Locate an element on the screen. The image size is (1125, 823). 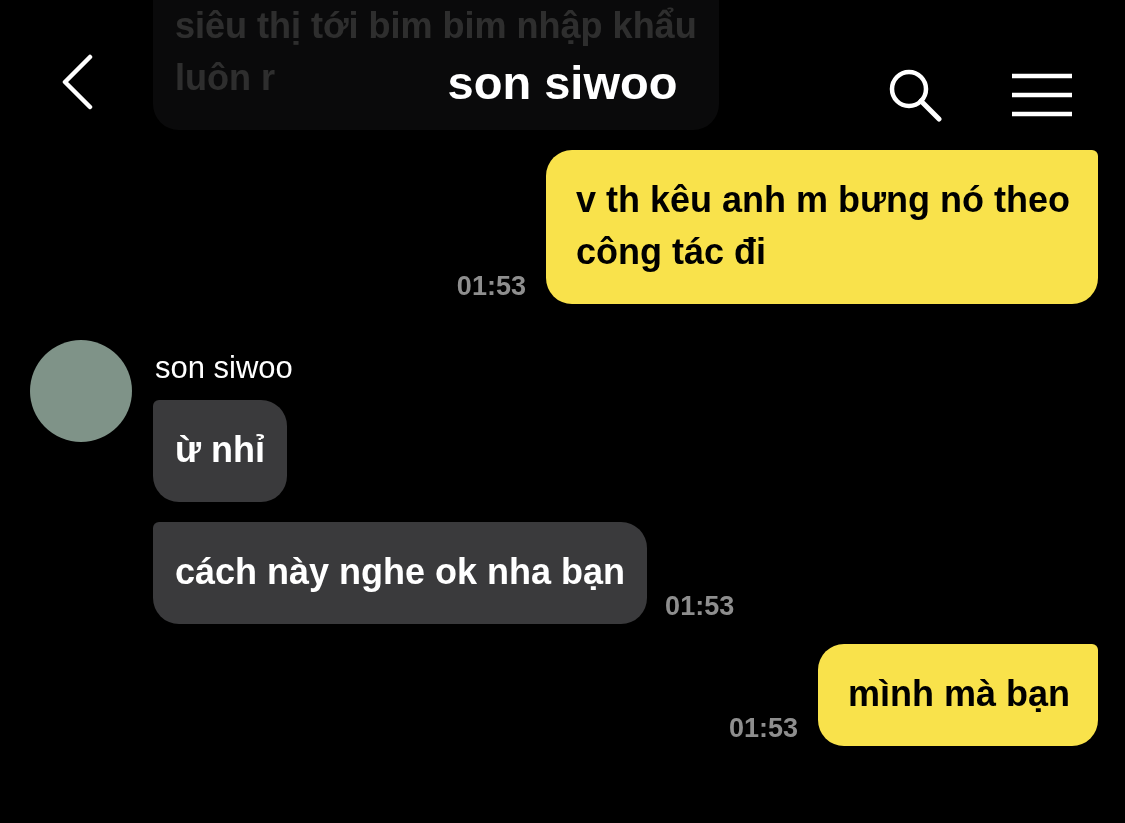
search-icon is located at coordinates (915, 95).